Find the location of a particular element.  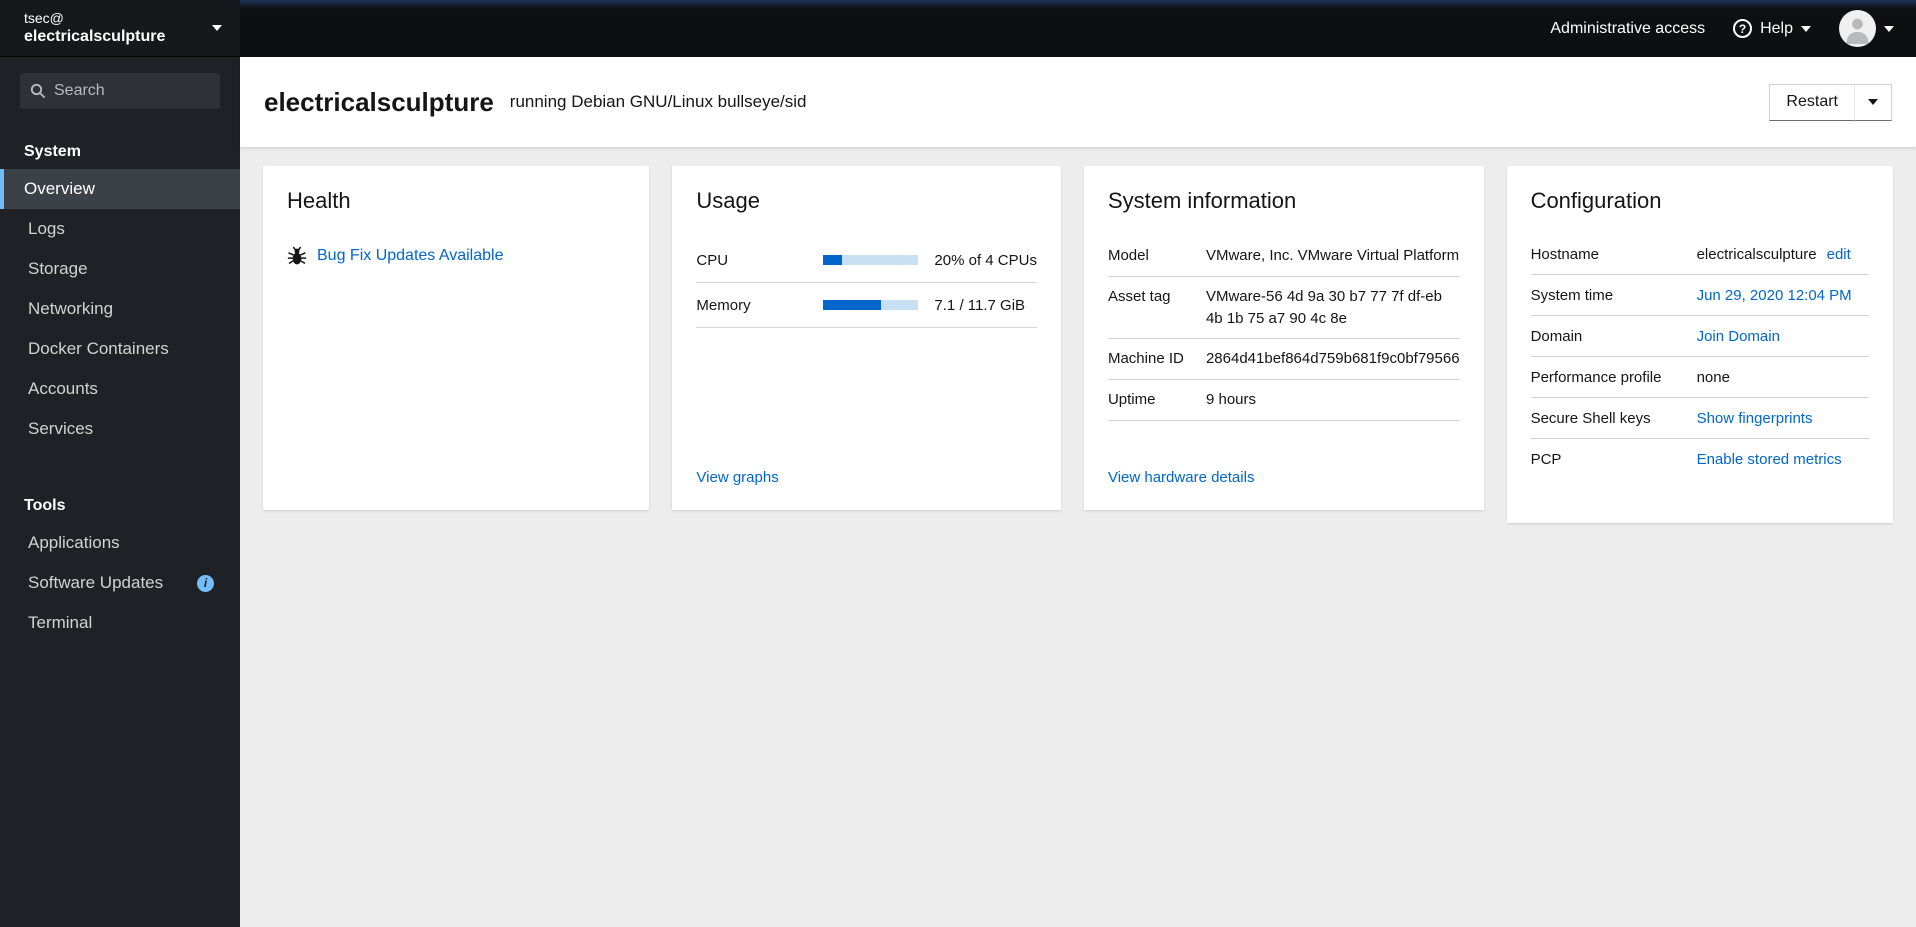

model-label: Model is located at coordinates (1128, 255).